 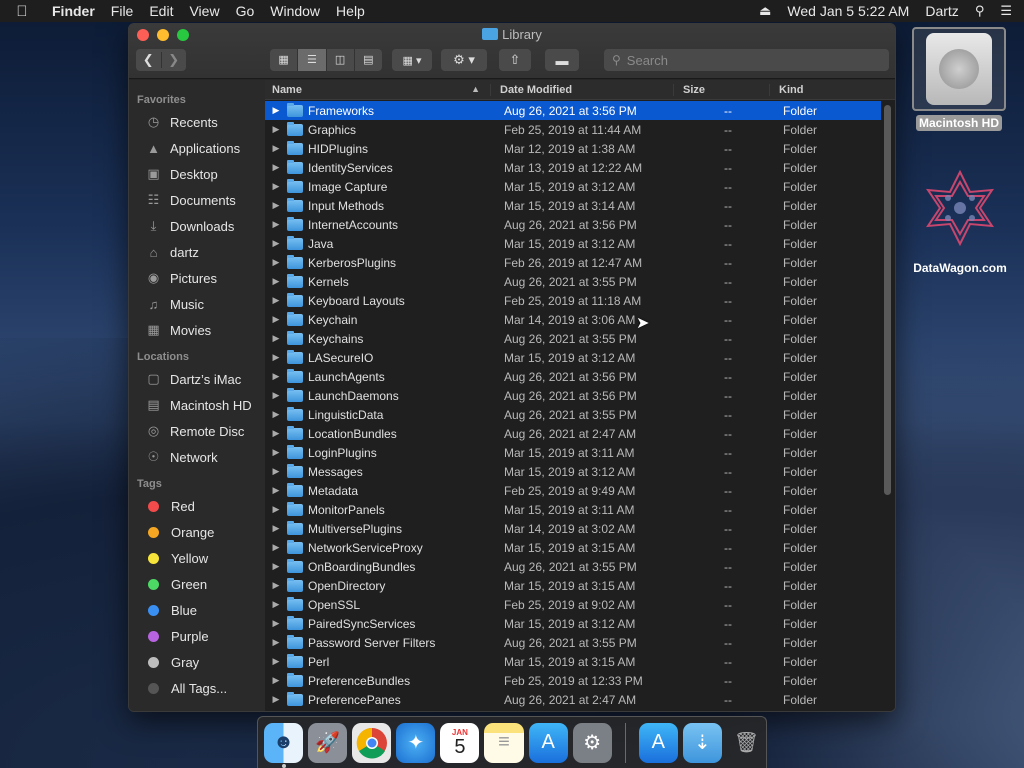 What do you see at coordinates (377, 90) in the screenshot?
I see `column-header-name: Name ▲` at bounding box center [377, 90].